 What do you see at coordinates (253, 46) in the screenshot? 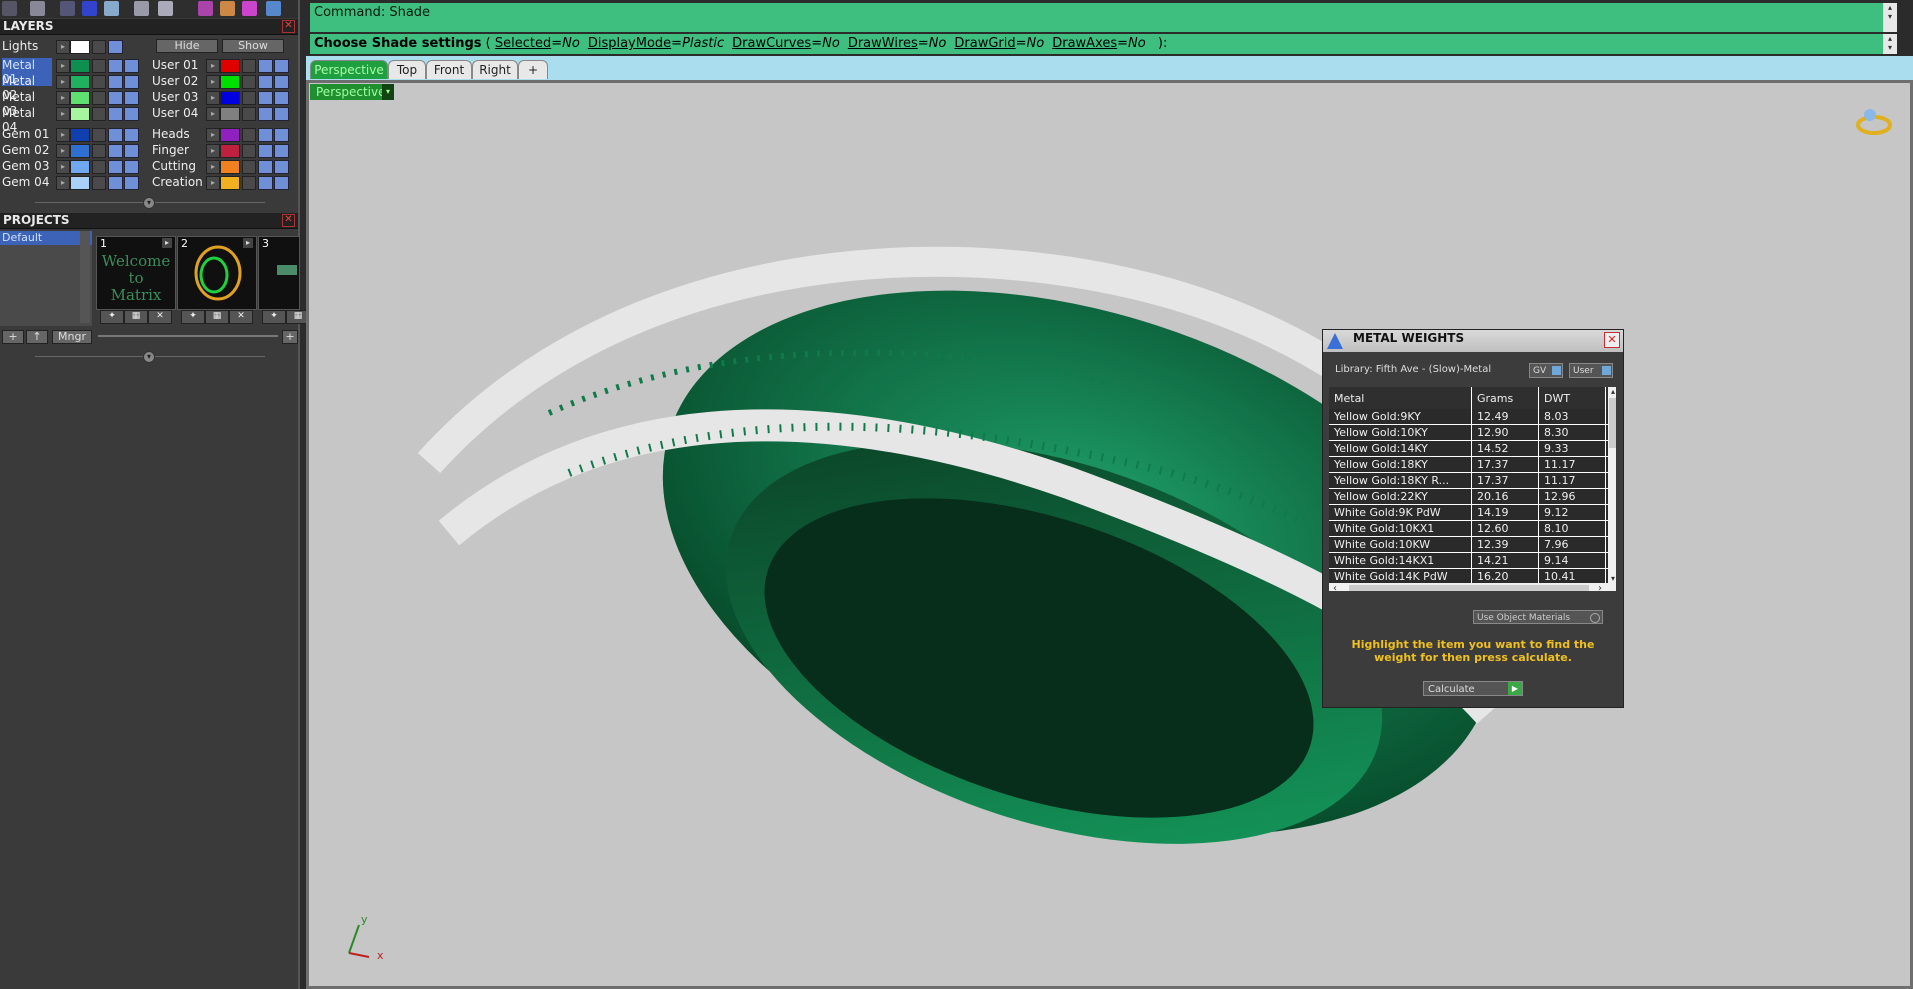
I see `show-button: Show` at bounding box center [253, 46].